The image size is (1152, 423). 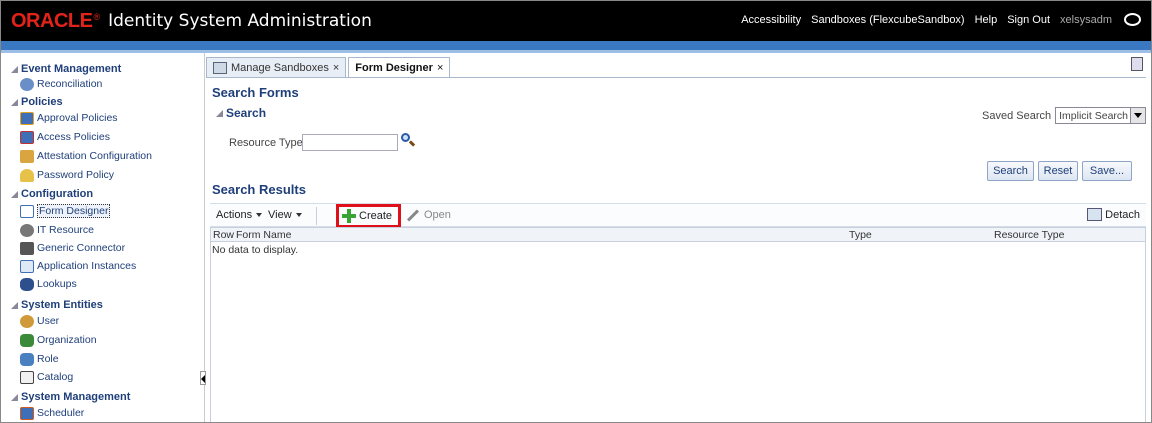 I want to click on sidebar-item-reconciliation: Reconciliation, so click(x=61, y=84).